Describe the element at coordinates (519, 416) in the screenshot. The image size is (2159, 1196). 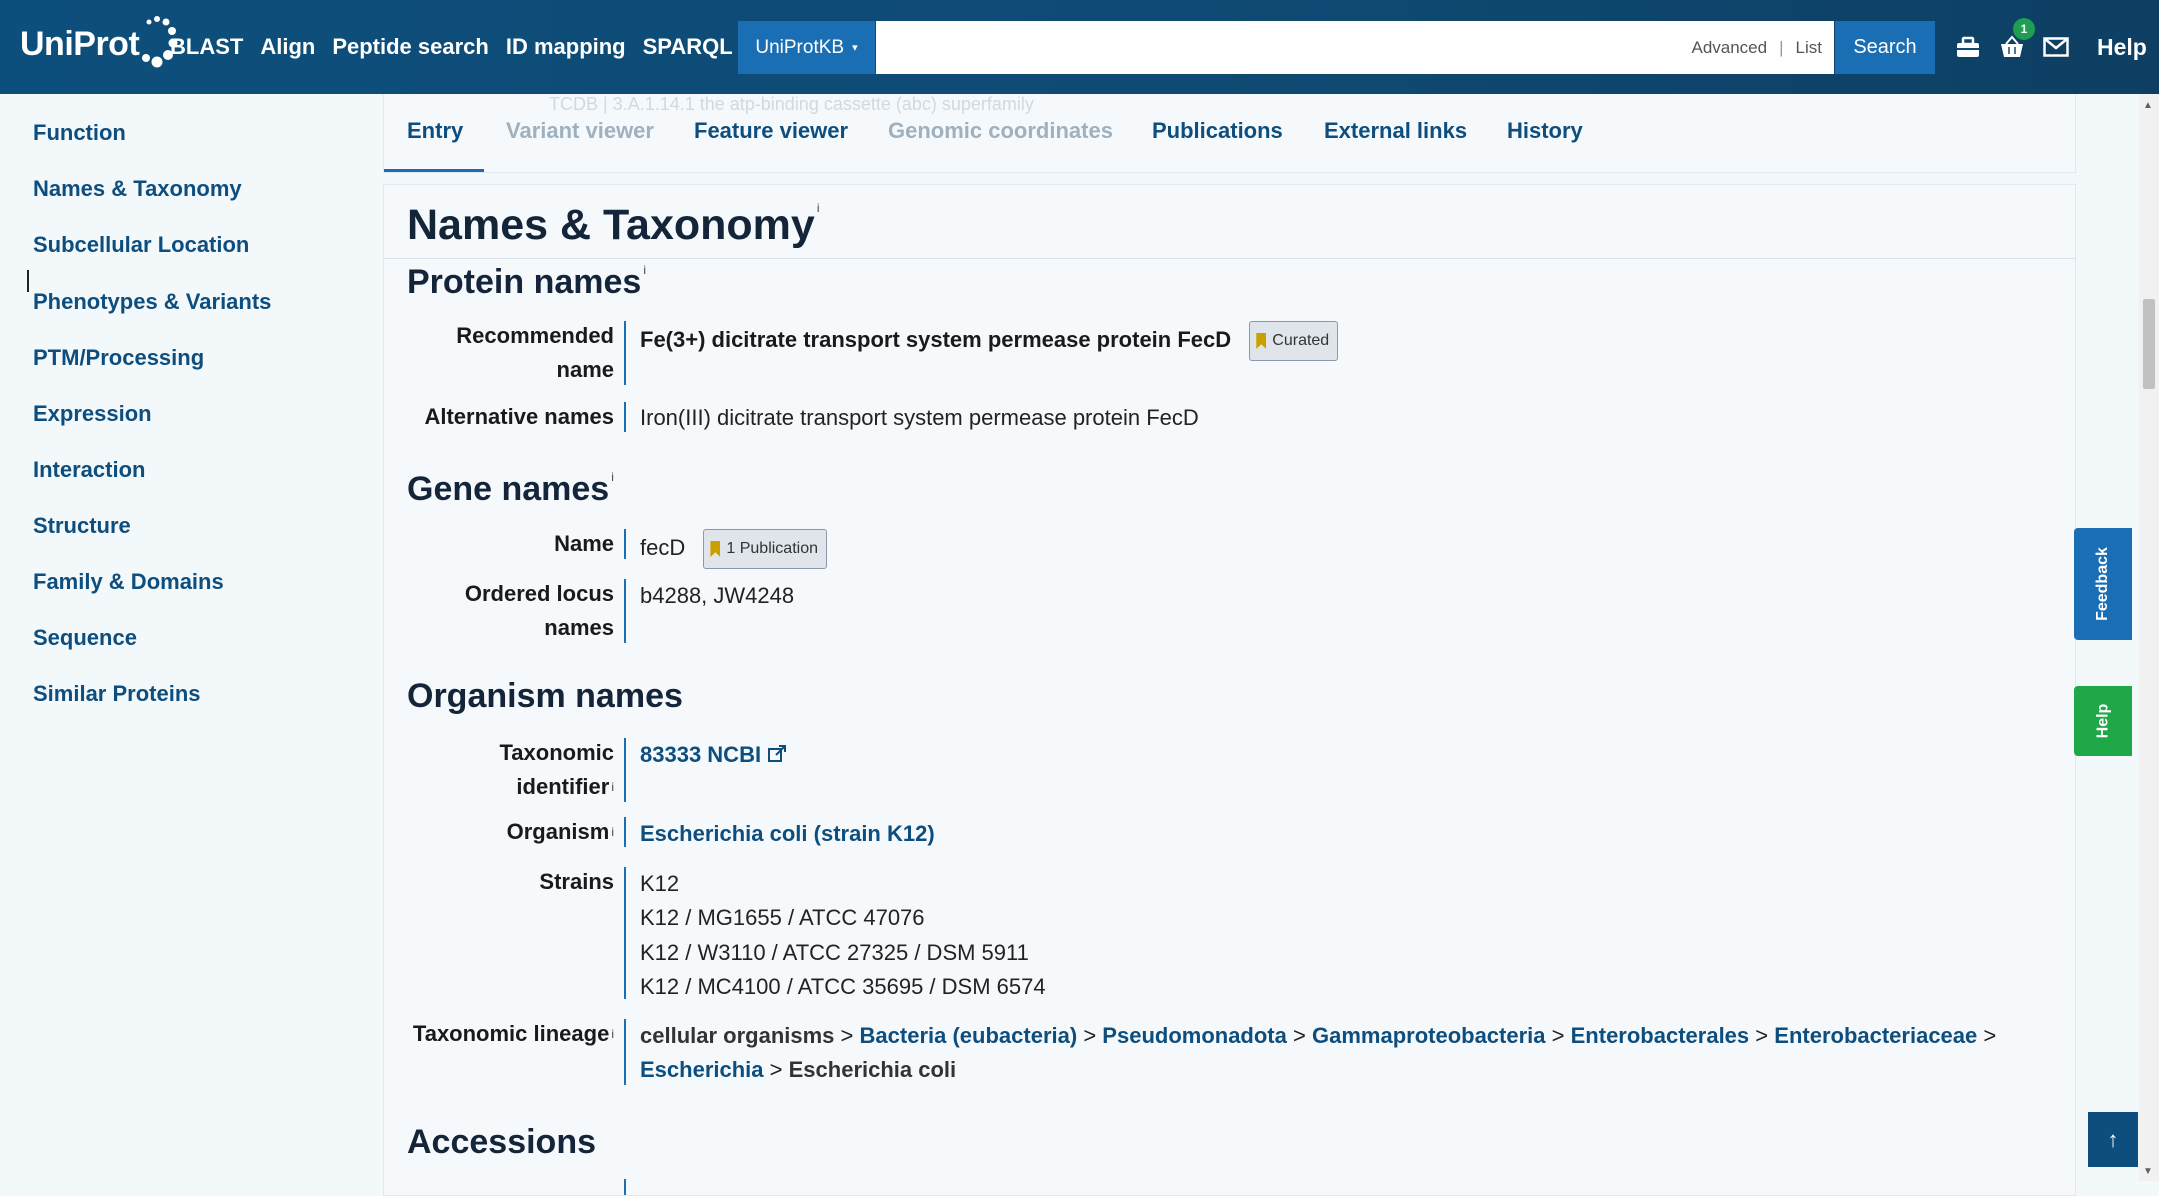
I see `alternative-names-label: Alternative names` at that location.